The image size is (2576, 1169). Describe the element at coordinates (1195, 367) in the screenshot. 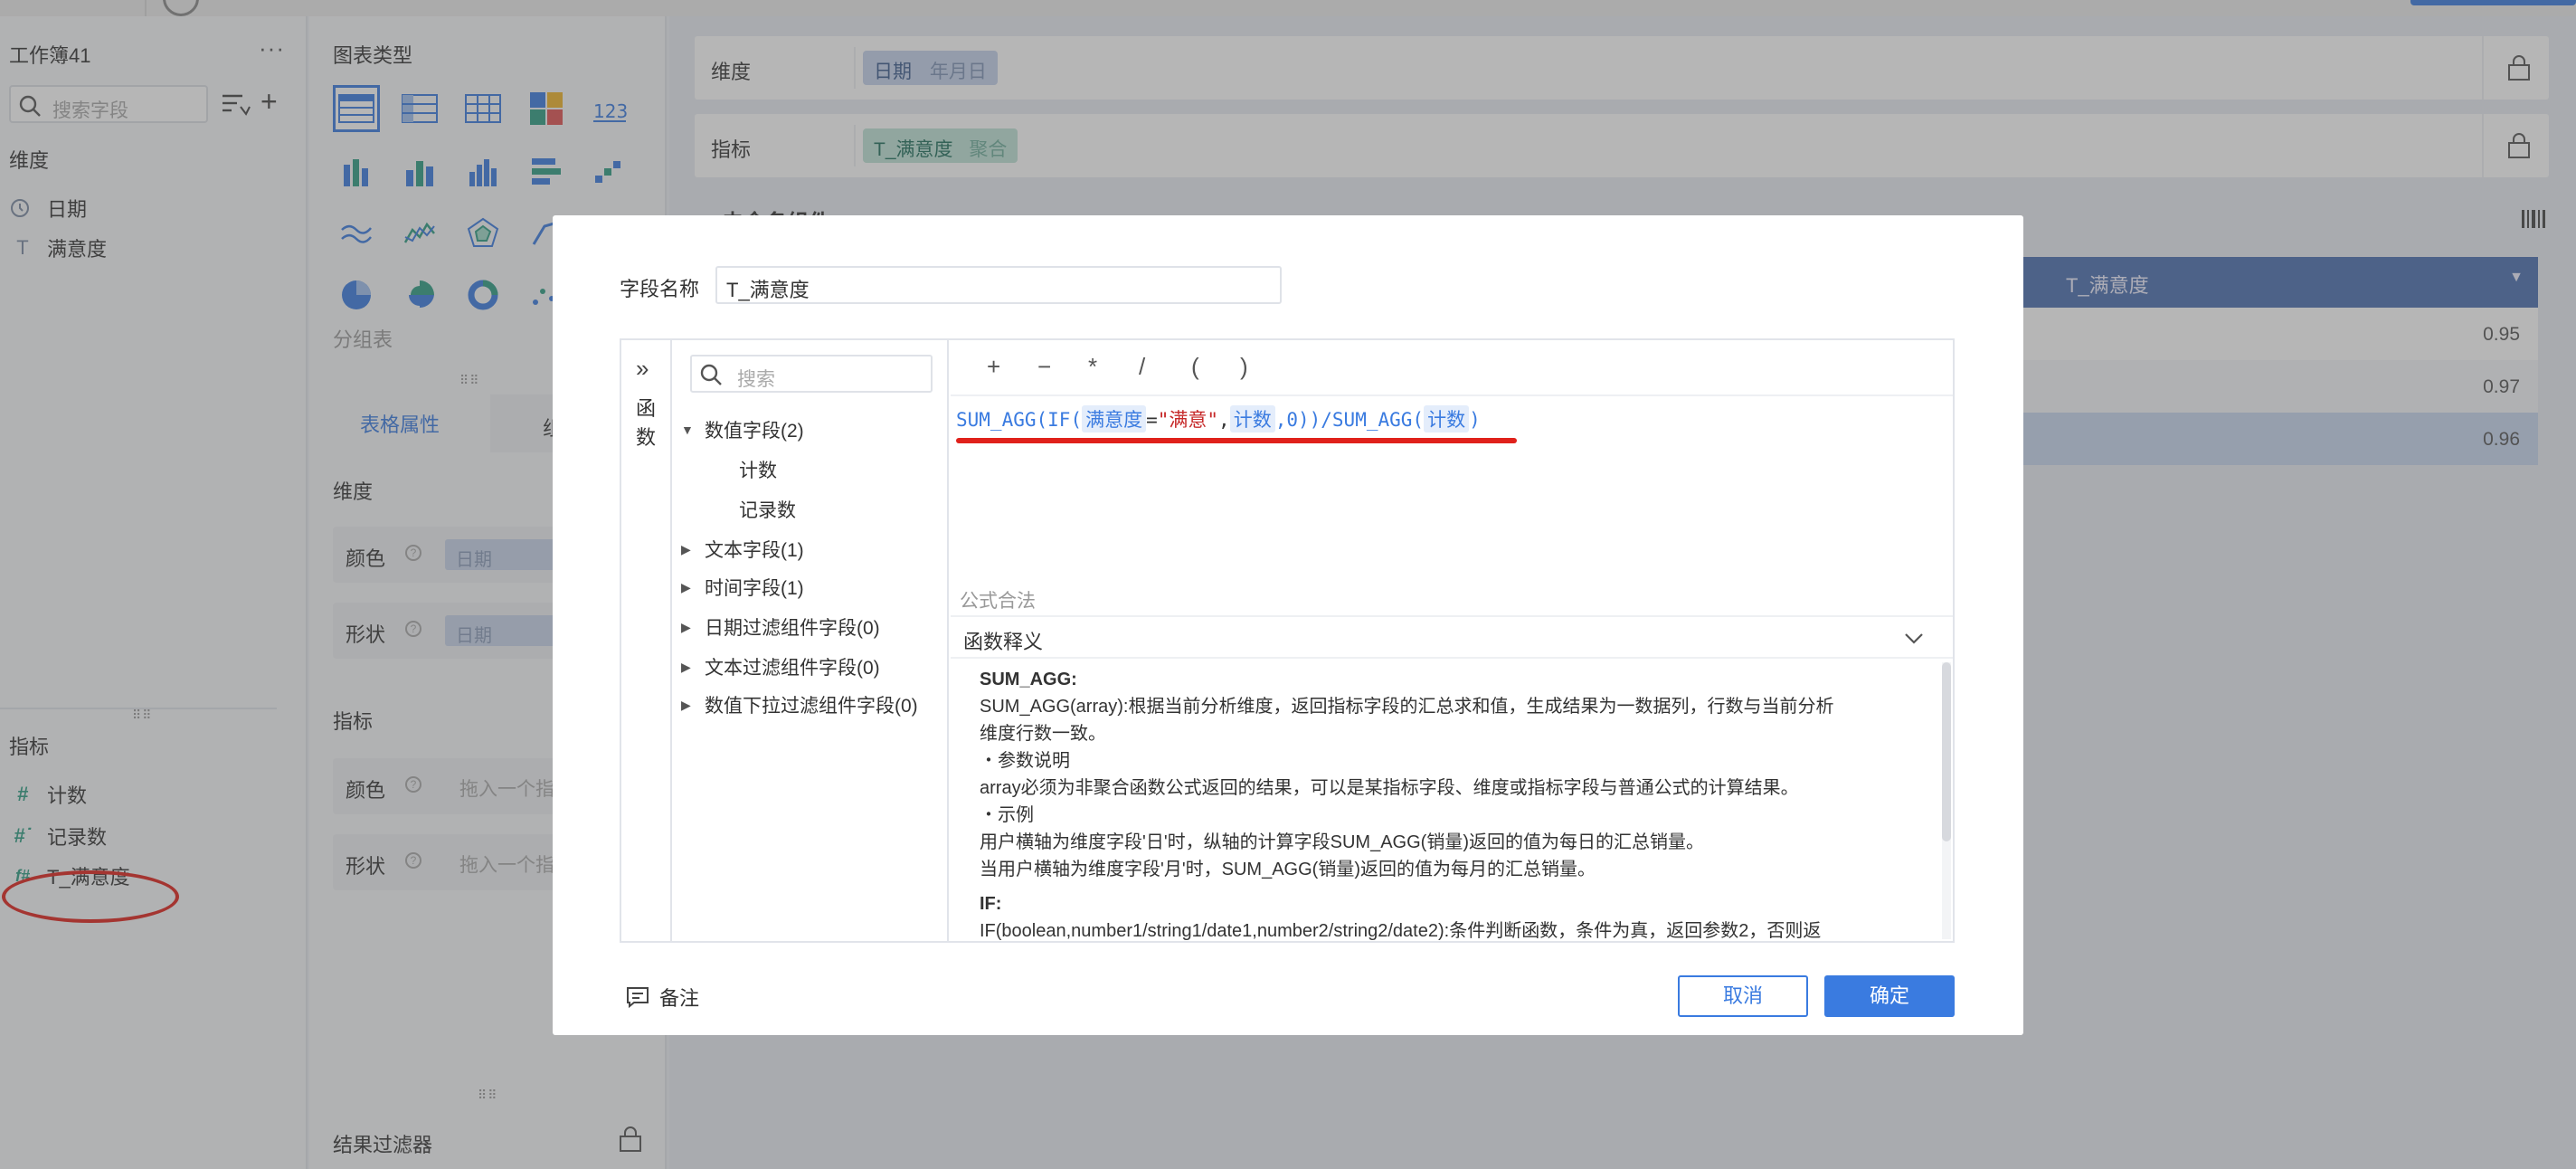

I see `left-paren-button: (` at that location.